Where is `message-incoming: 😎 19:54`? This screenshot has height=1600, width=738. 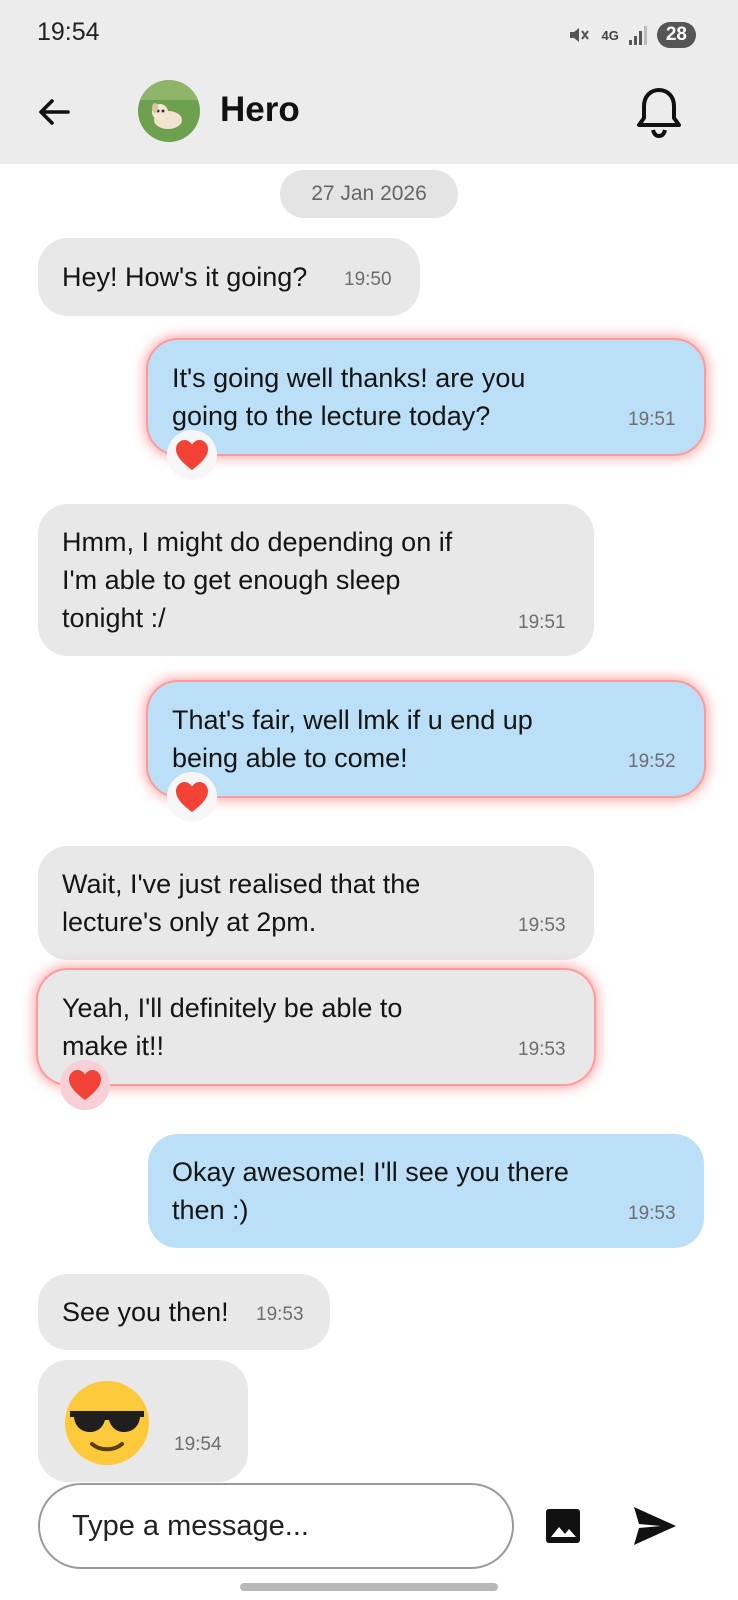
message-incoming: 😎 19:54 is located at coordinates (143, 1421).